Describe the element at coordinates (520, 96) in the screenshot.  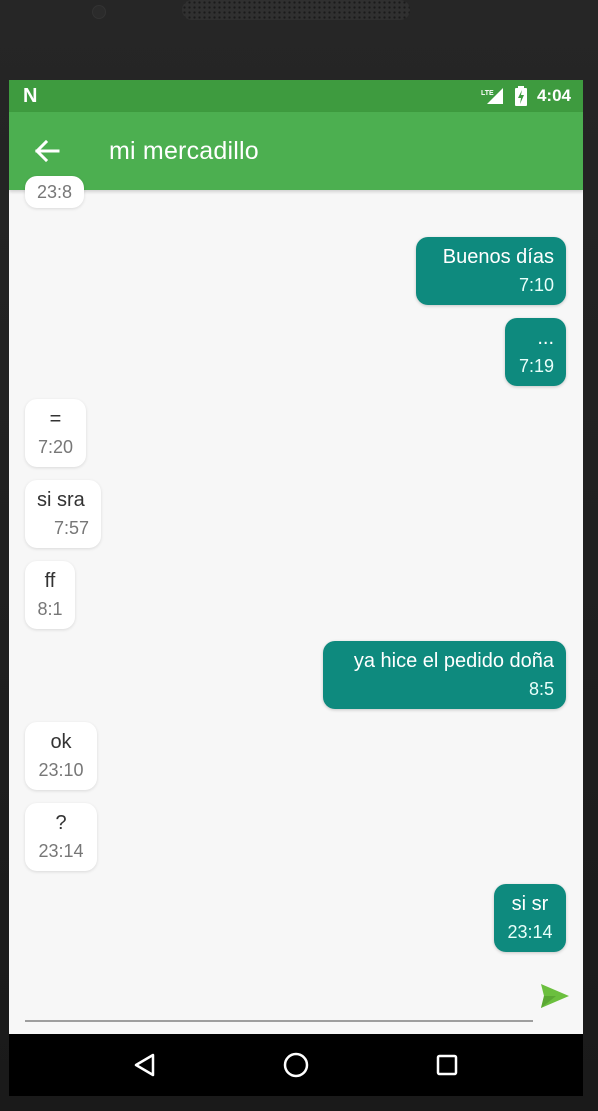
I see `battery-charging-icon` at that location.